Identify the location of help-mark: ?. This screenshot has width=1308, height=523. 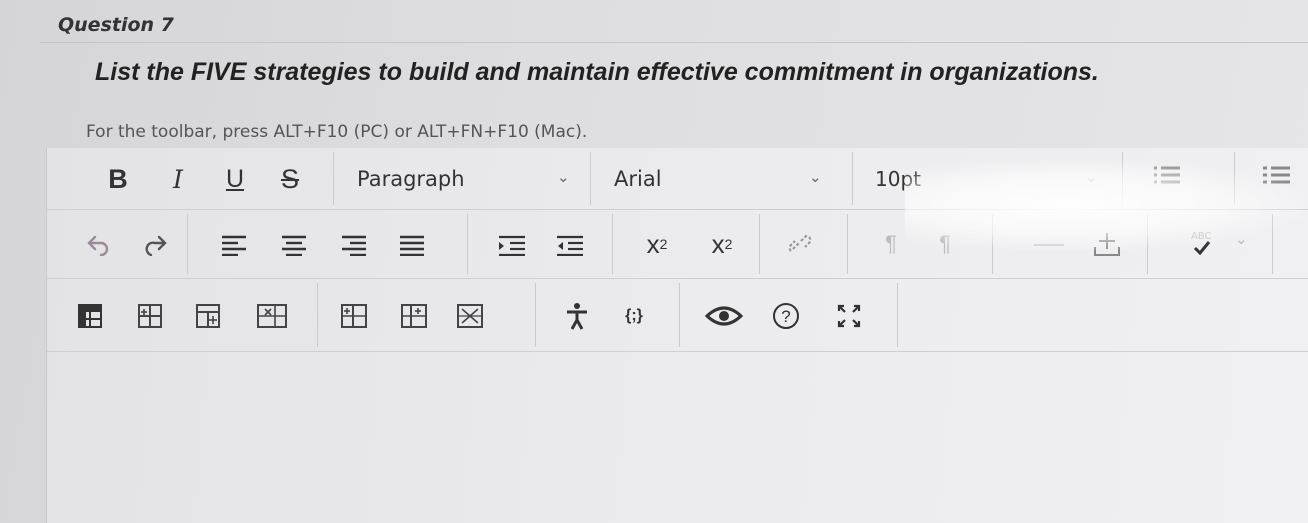
(785, 316).